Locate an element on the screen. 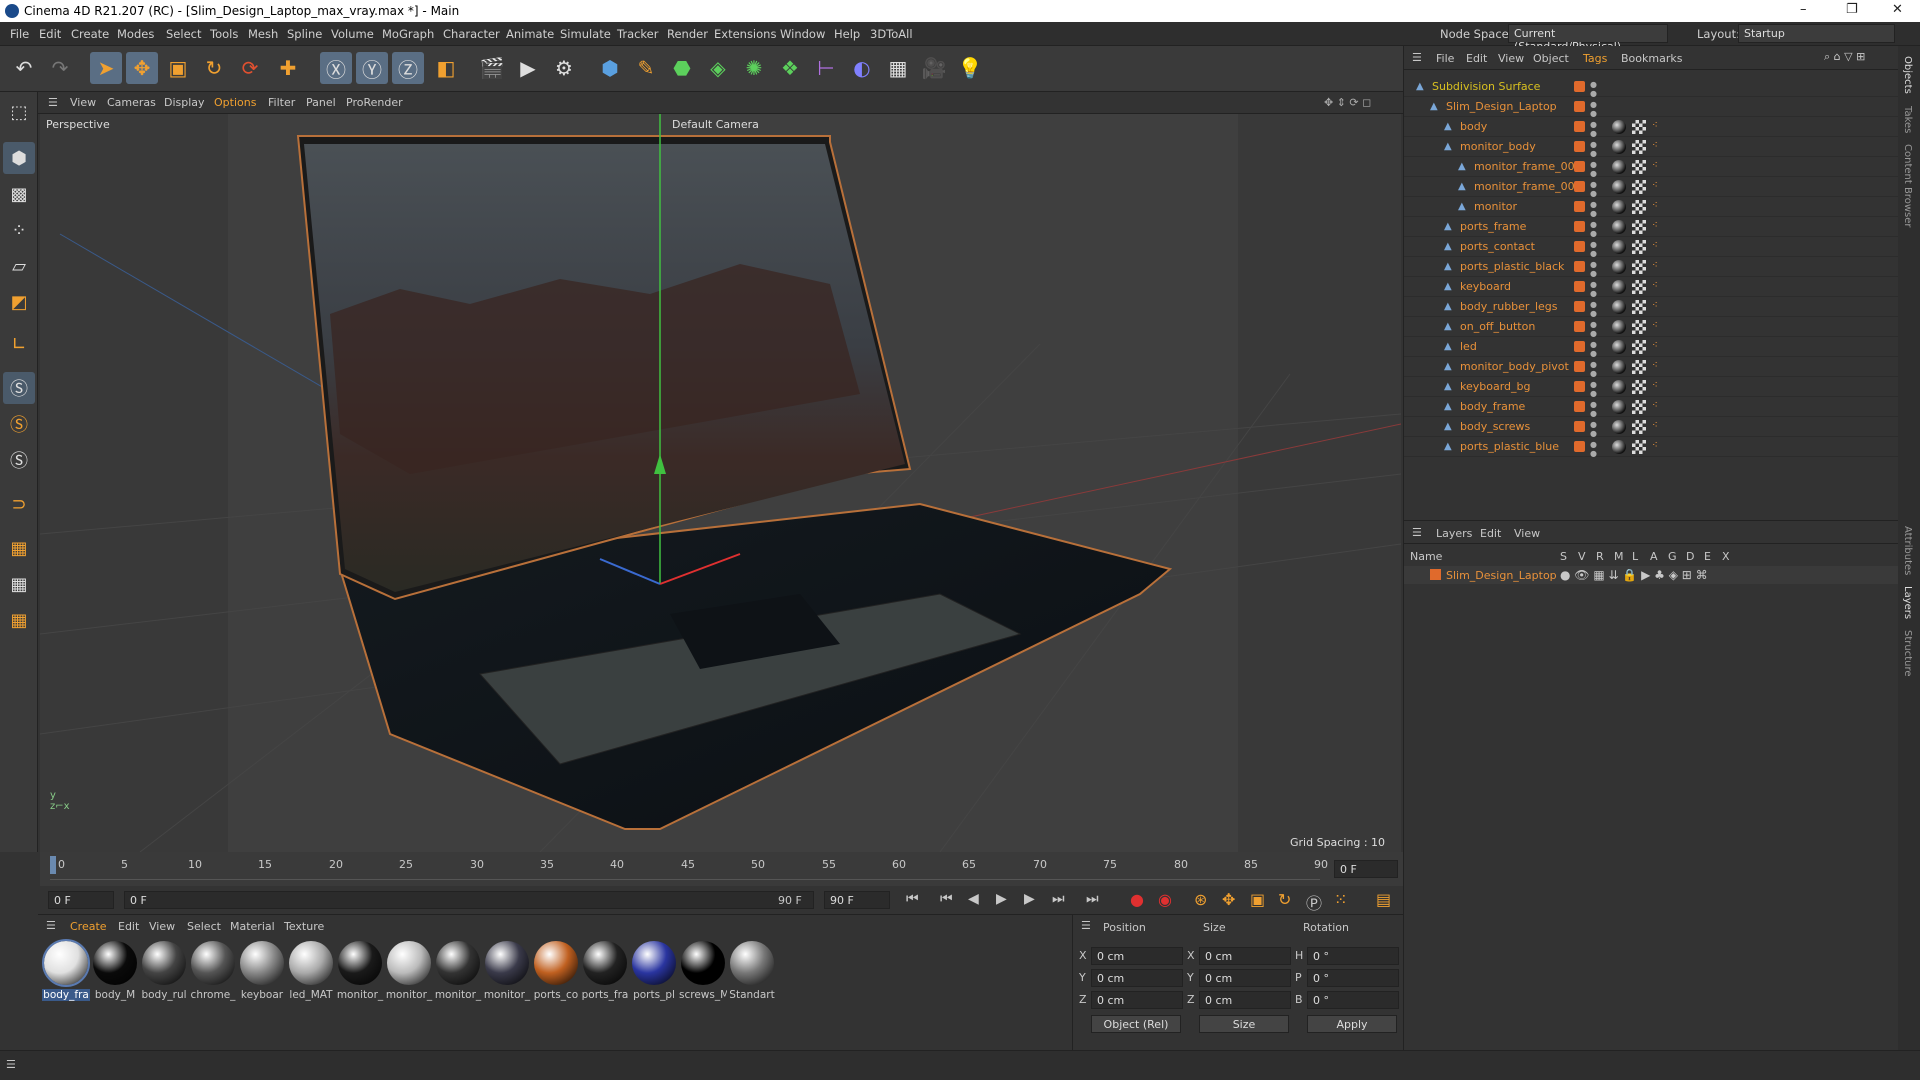 Image resolution: width=1920 pixels, height=1080 pixels. menu-tools: Tools is located at coordinates (224, 34).